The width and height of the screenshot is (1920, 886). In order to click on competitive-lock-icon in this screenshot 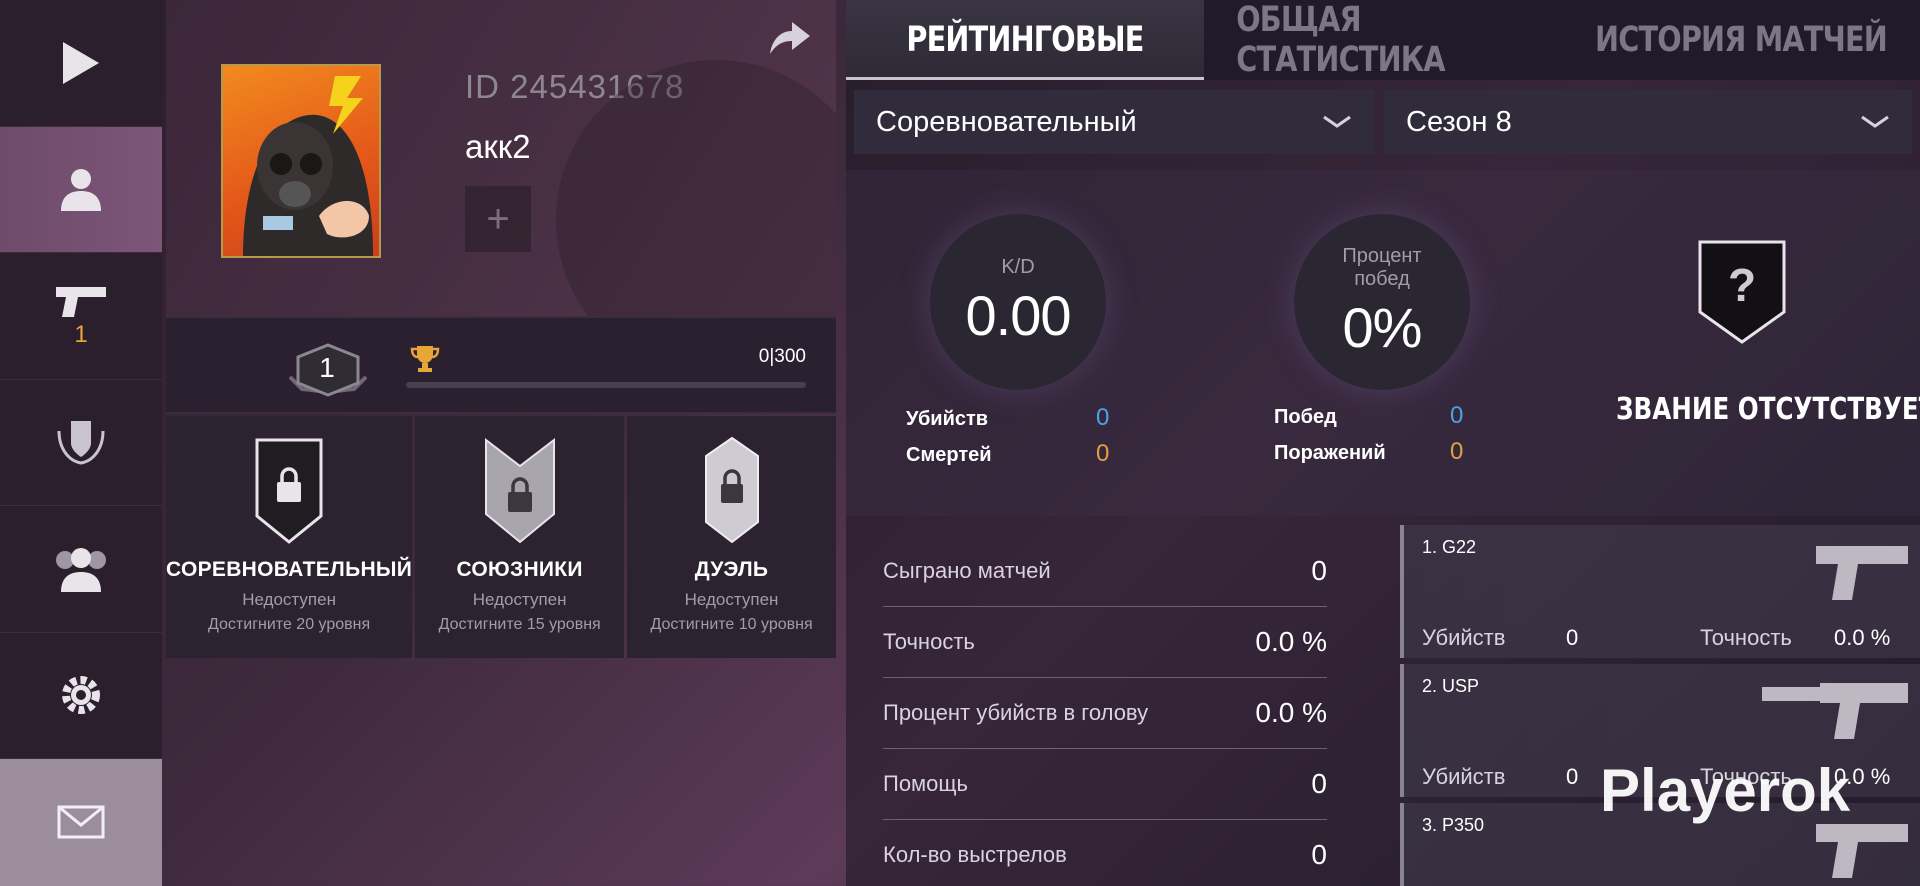, I will do `click(289, 491)`.